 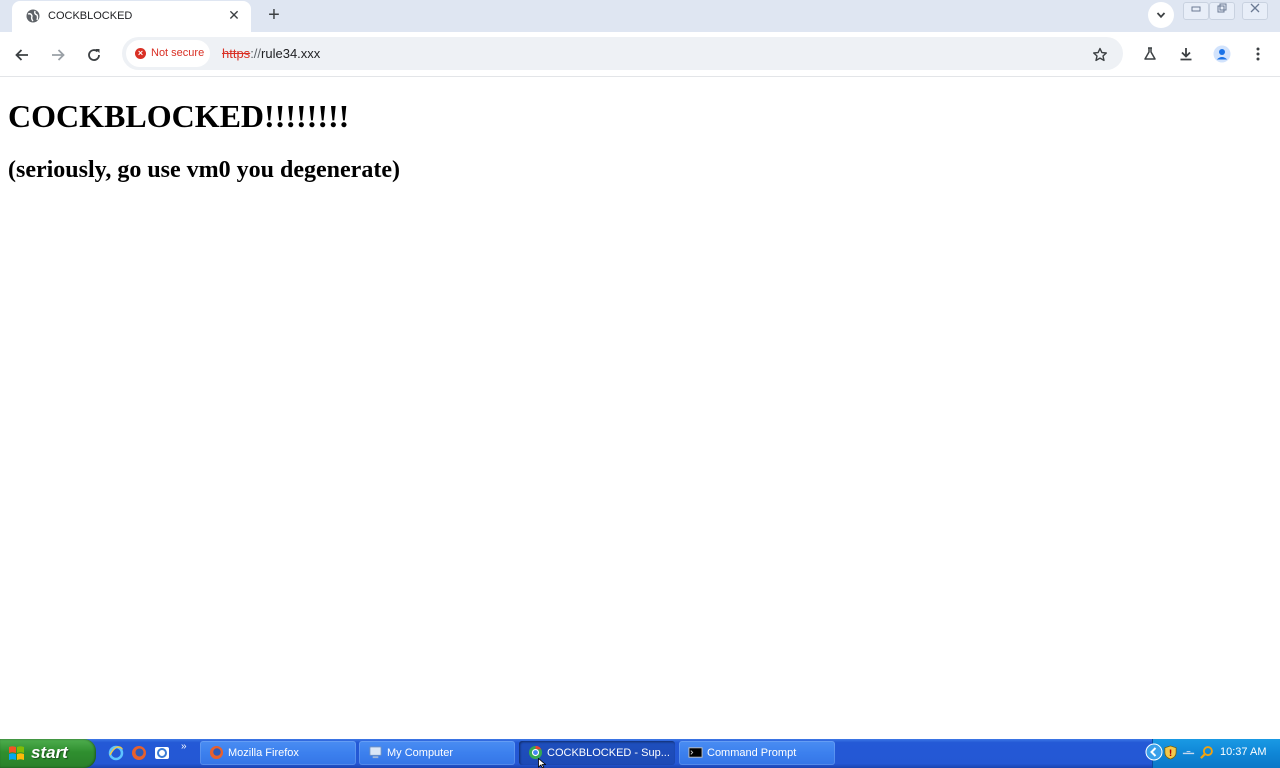 I want to click on bookmark-button, so click(x=1100, y=54).